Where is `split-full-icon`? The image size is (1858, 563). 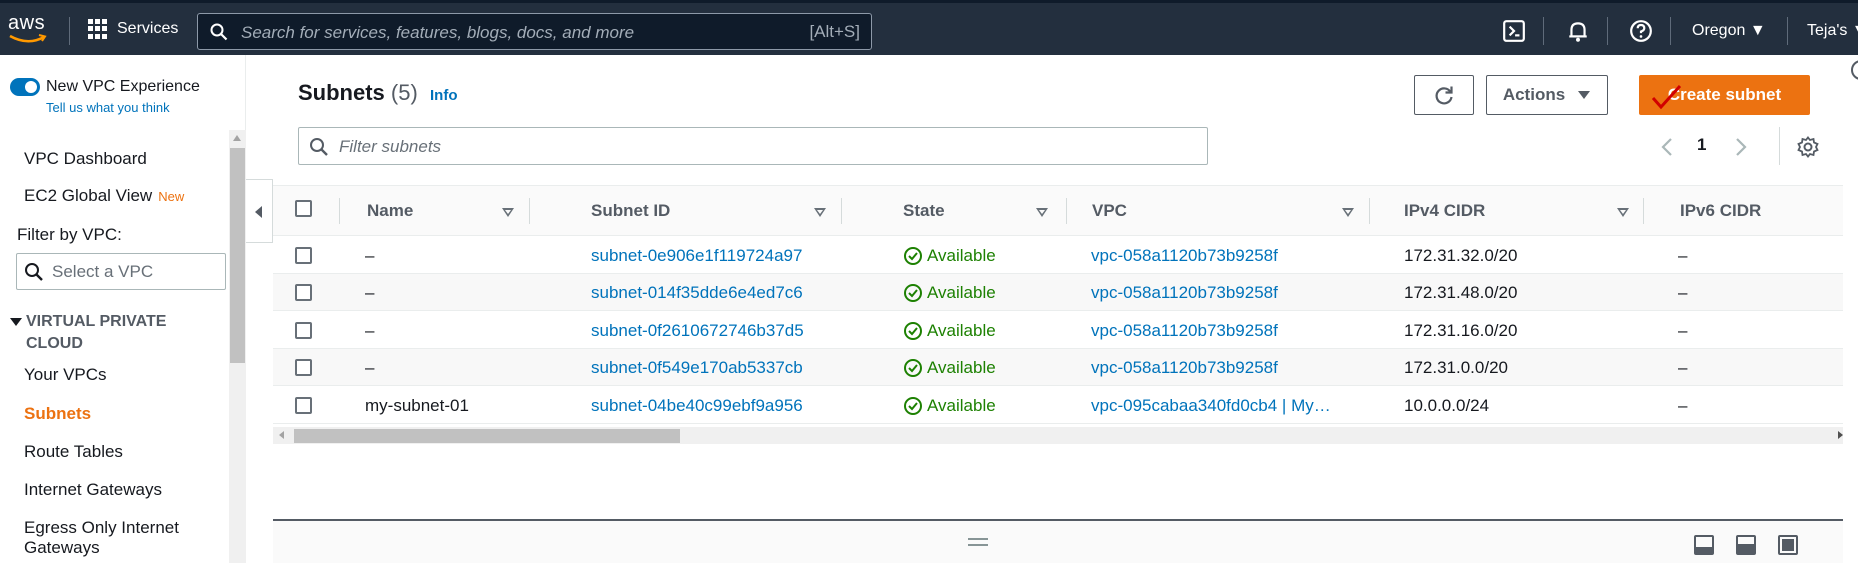
split-full-icon is located at coordinates (1788, 545).